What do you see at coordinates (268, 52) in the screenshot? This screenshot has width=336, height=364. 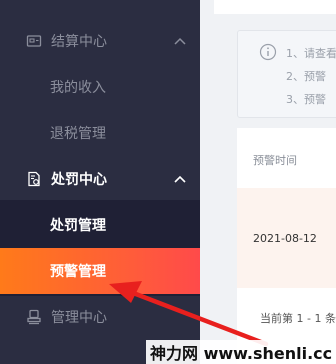 I see `info-icon` at bounding box center [268, 52].